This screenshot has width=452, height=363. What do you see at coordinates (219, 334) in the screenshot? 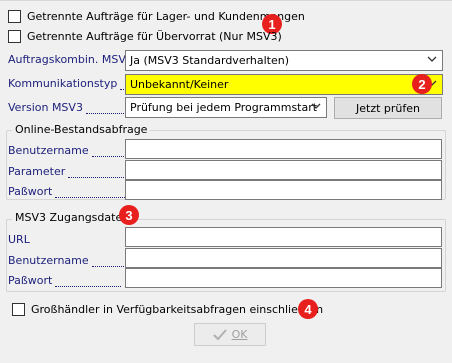
I see `checkmark-icon` at bounding box center [219, 334].